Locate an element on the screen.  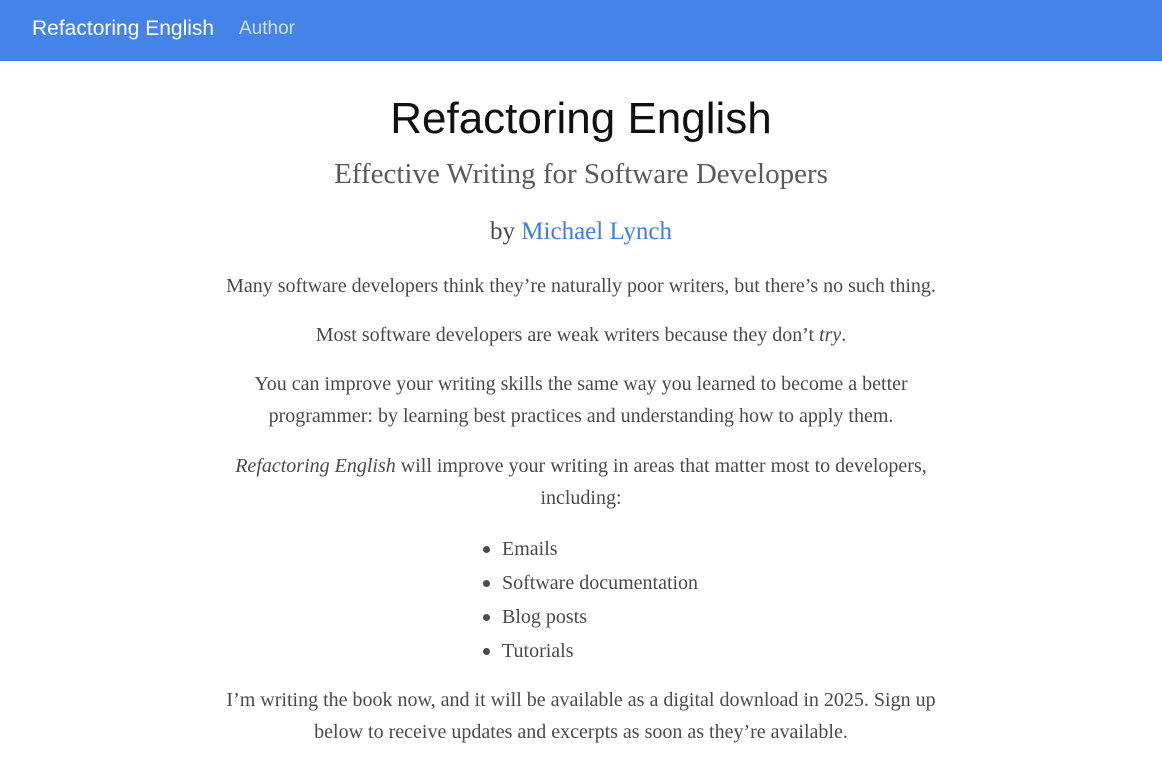
page-title: Refactoring English is located at coordinates (581, 118).